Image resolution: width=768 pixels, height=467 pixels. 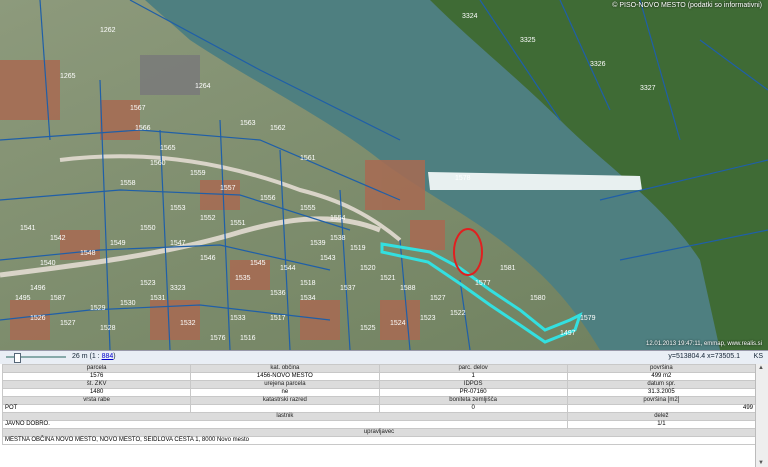 What do you see at coordinates (308, 298) in the screenshot?
I see `parcel-number-label: 1534` at bounding box center [308, 298].